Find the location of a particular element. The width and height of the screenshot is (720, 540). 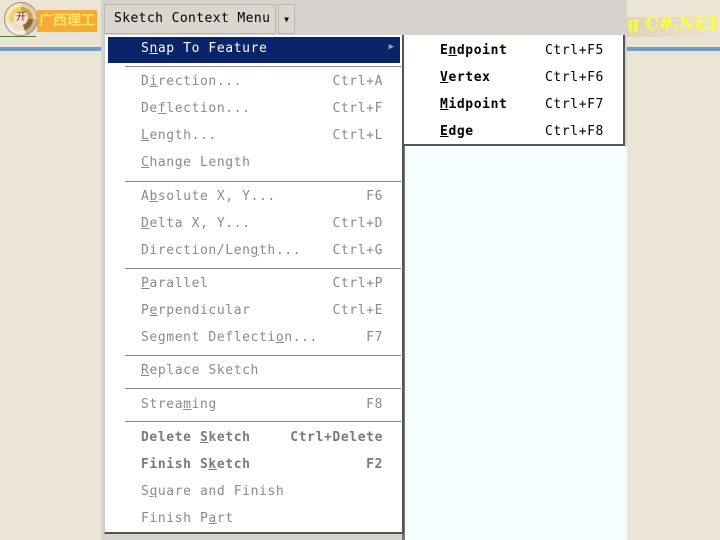

label-part: etch is located at coordinates (233, 464).